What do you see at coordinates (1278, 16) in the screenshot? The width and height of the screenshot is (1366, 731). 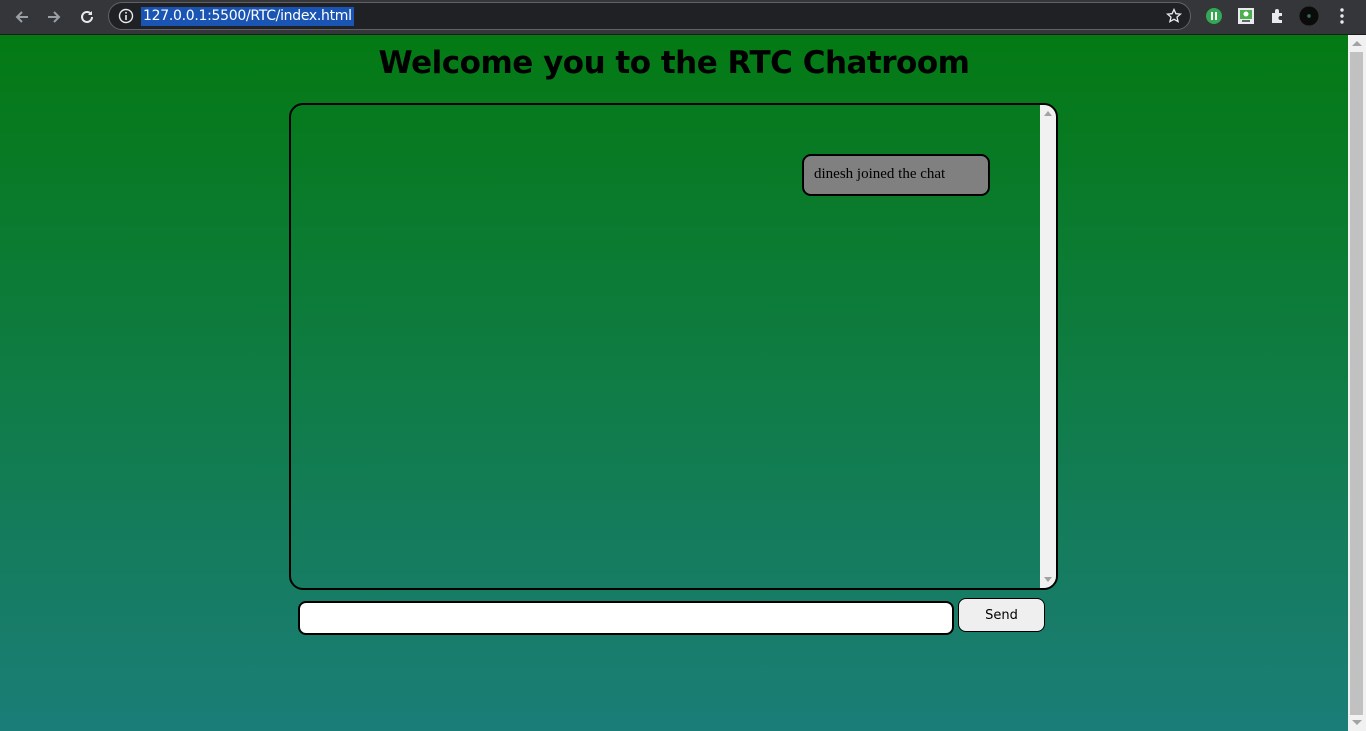 I see `extensions-puzzle-icon` at bounding box center [1278, 16].